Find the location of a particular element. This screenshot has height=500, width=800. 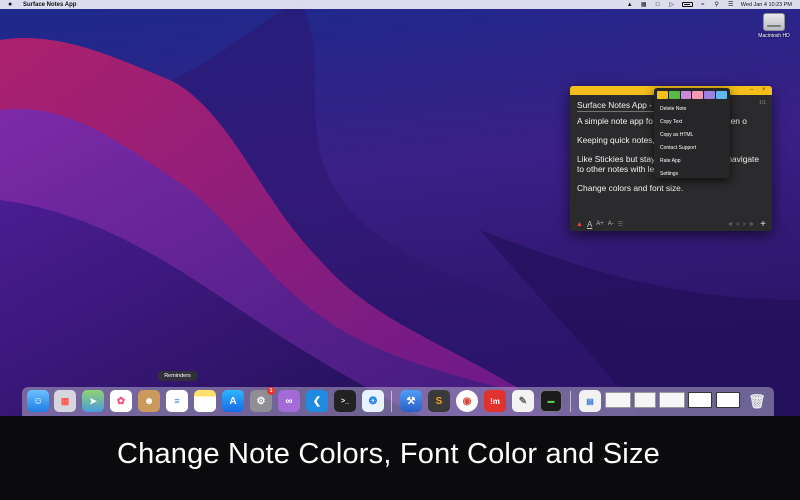

control-center-icon: ☰ is located at coordinates (731, 5).